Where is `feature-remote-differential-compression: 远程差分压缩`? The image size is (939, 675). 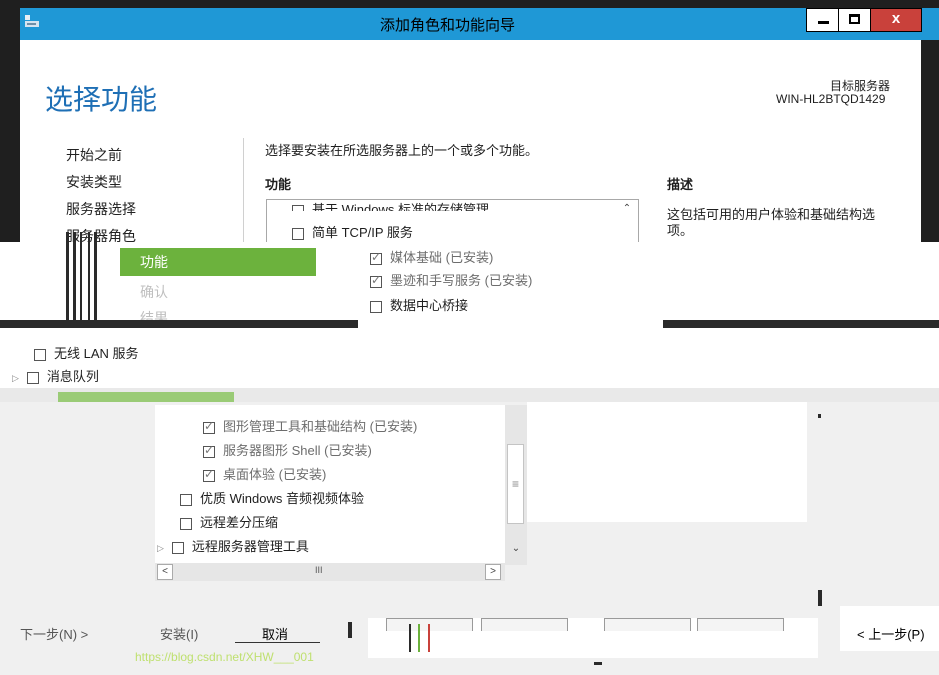
feature-remote-differential-compression: 远程差分压缩 is located at coordinates (229, 521).